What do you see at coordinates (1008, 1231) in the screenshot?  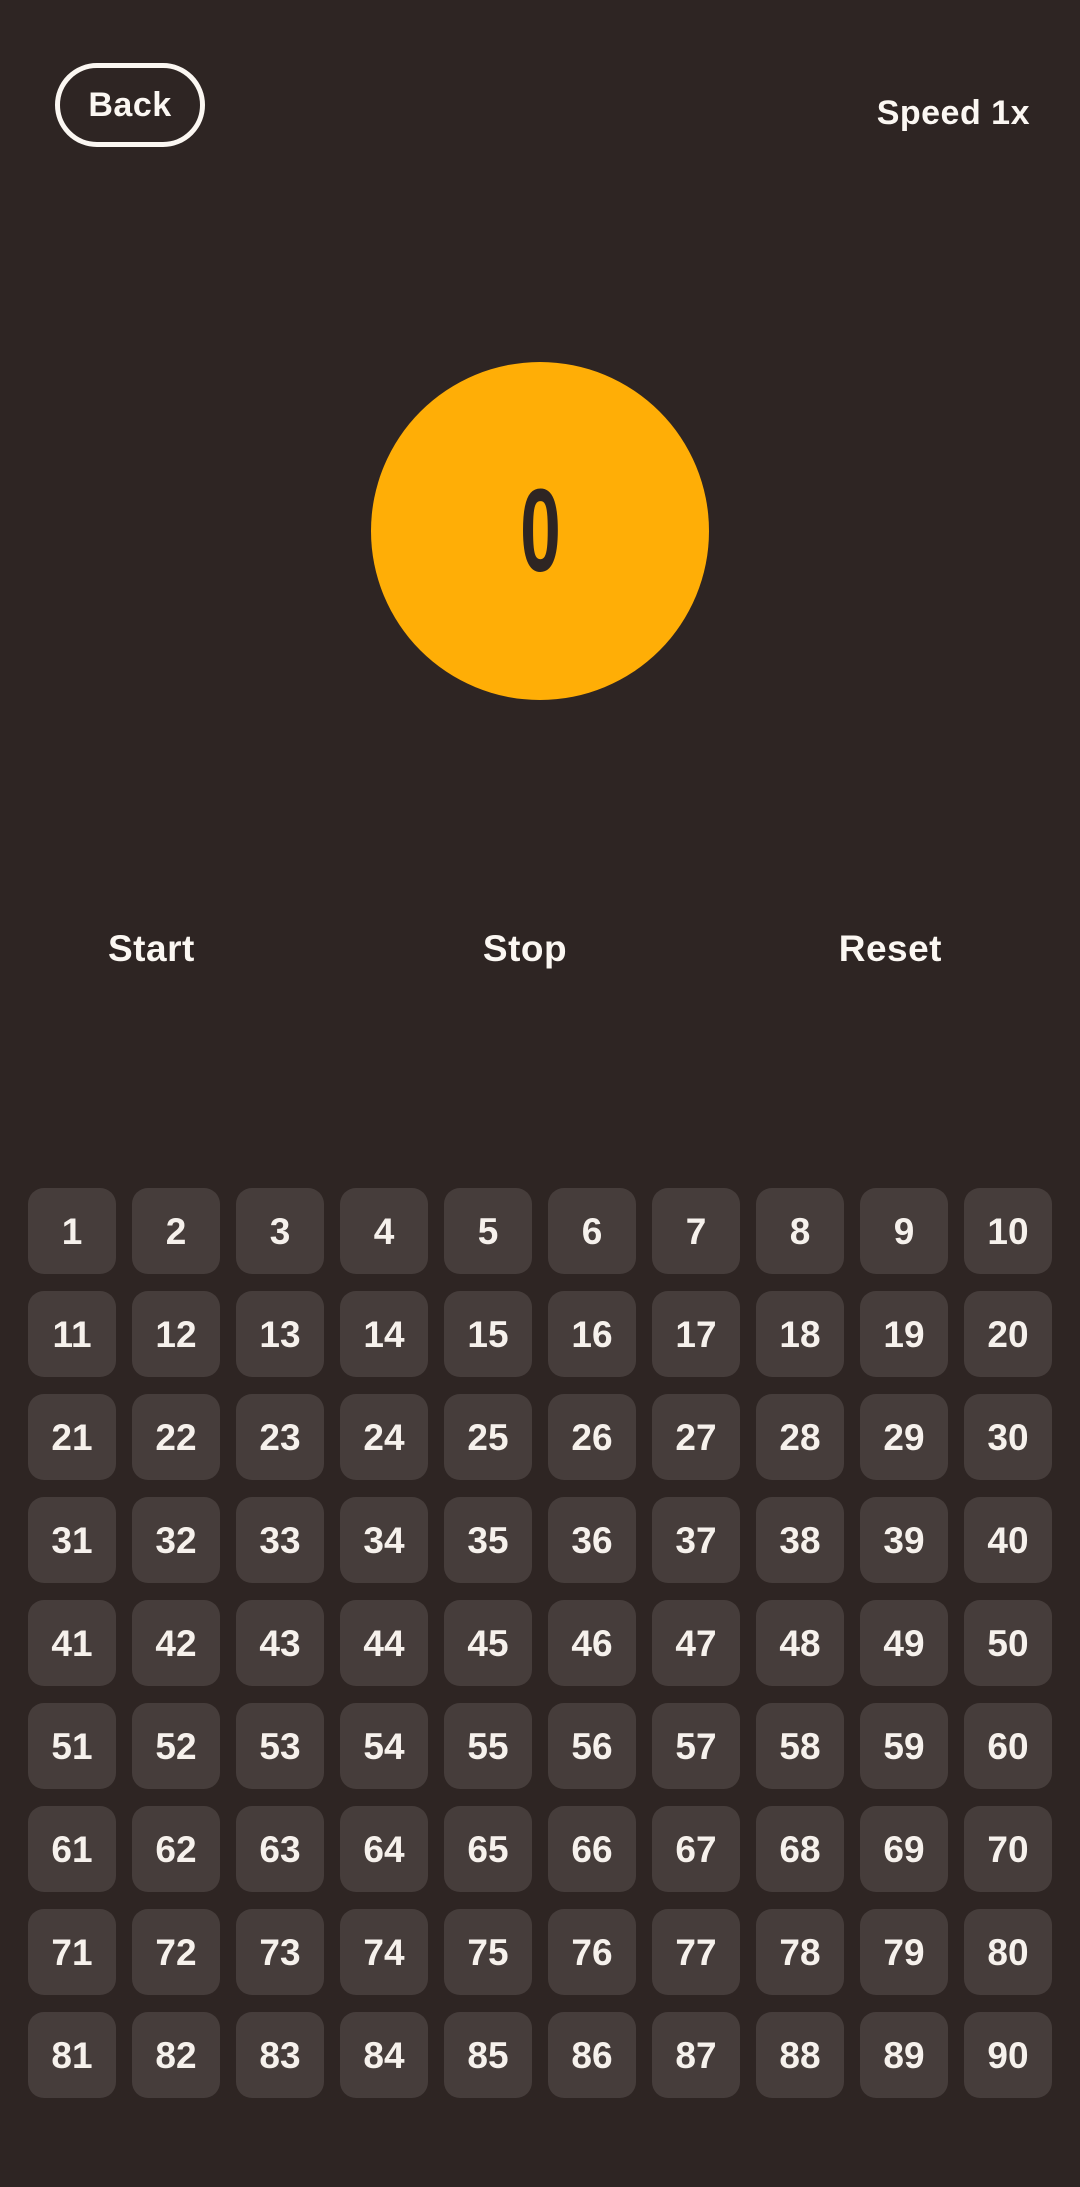 I see `number-cell: 10` at bounding box center [1008, 1231].